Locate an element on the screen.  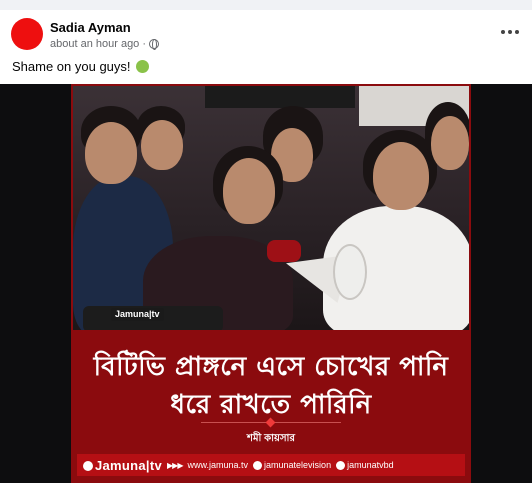
website-text: www.jamuna.tv is located at coordinates (218, 465).